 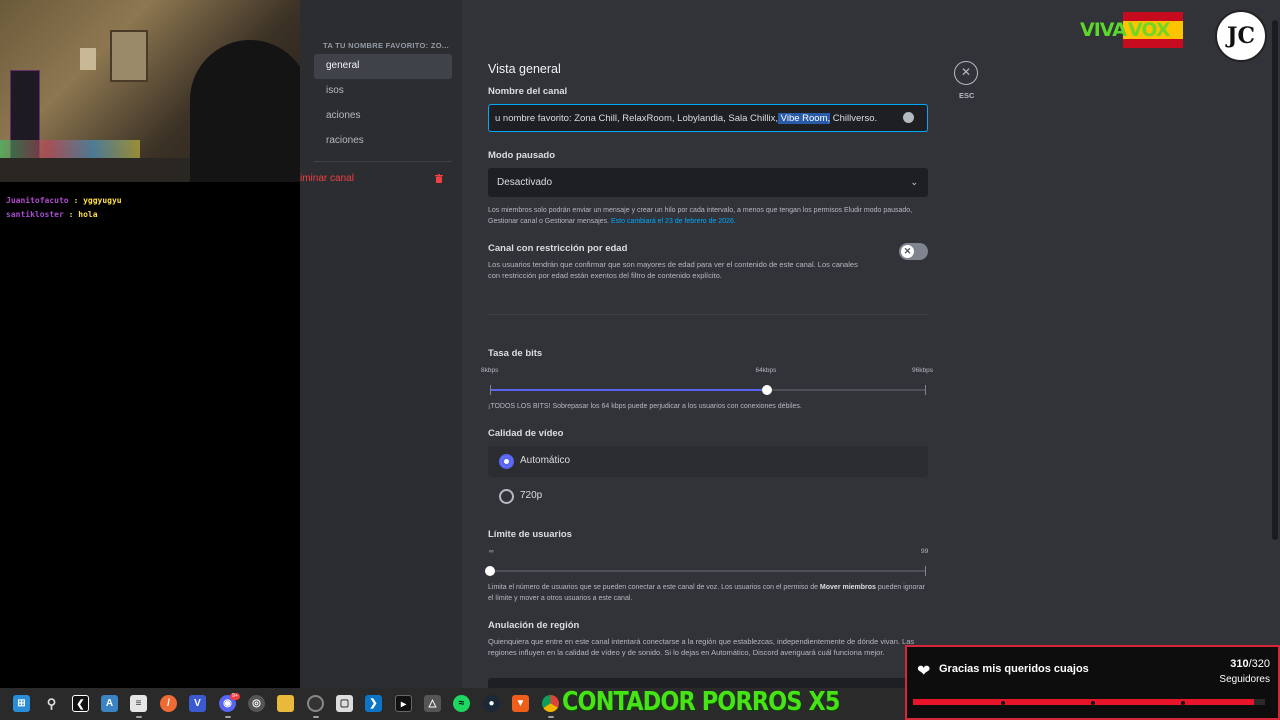 What do you see at coordinates (432, 703) in the screenshot?
I see `unity-icon: △` at bounding box center [432, 703].